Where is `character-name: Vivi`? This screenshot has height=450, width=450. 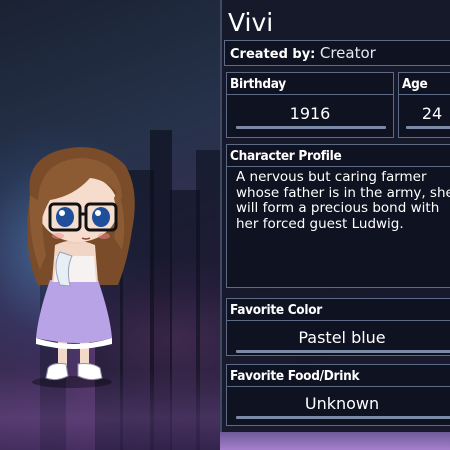
character-name: Vivi is located at coordinates (251, 22).